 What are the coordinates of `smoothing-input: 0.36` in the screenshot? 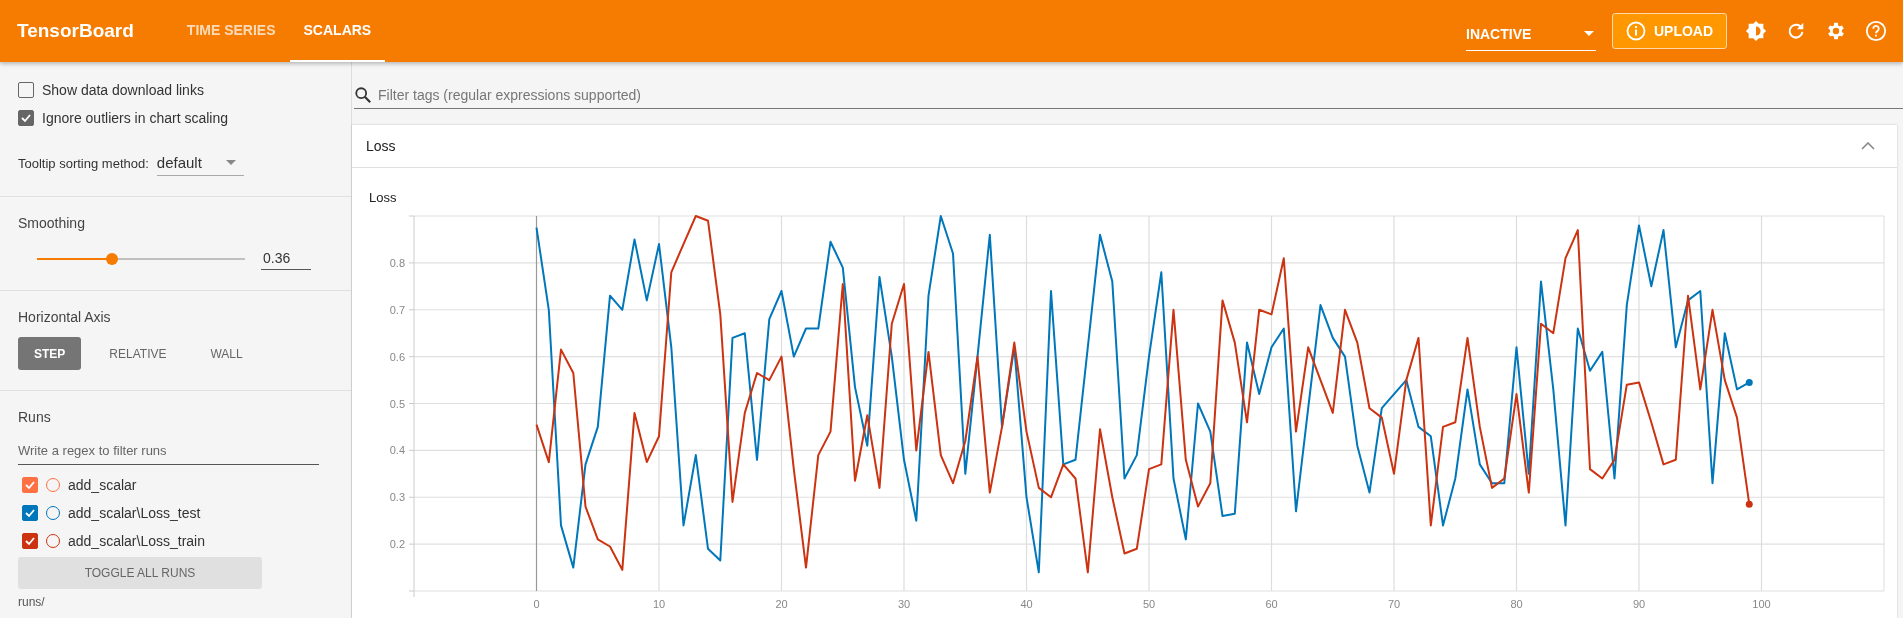 It's located at (286, 258).